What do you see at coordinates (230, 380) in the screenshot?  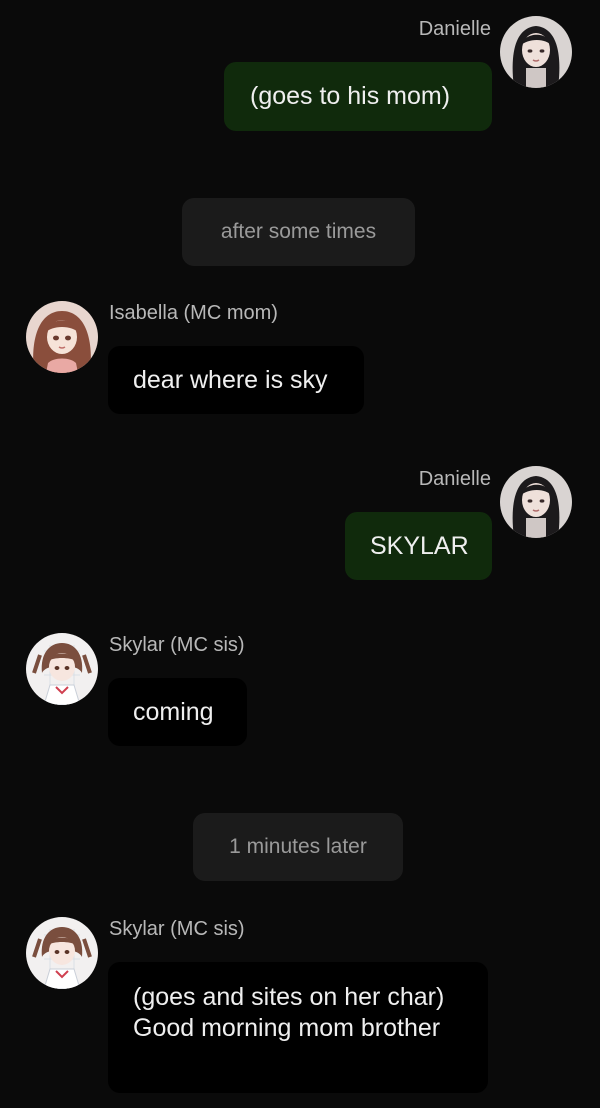 I see `message-text: dear where is sky` at bounding box center [230, 380].